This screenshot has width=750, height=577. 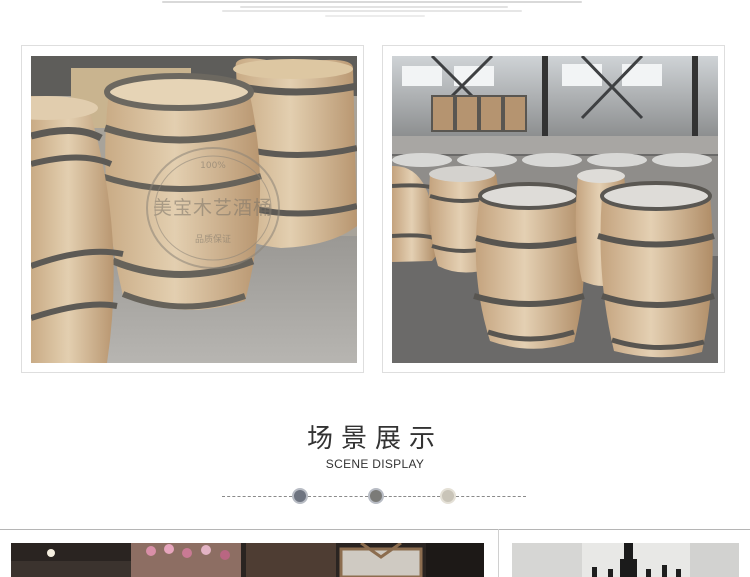 What do you see at coordinates (247, 560) in the screenshot?
I see `scene-photo-restaurant` at bounding box center [247, 560].